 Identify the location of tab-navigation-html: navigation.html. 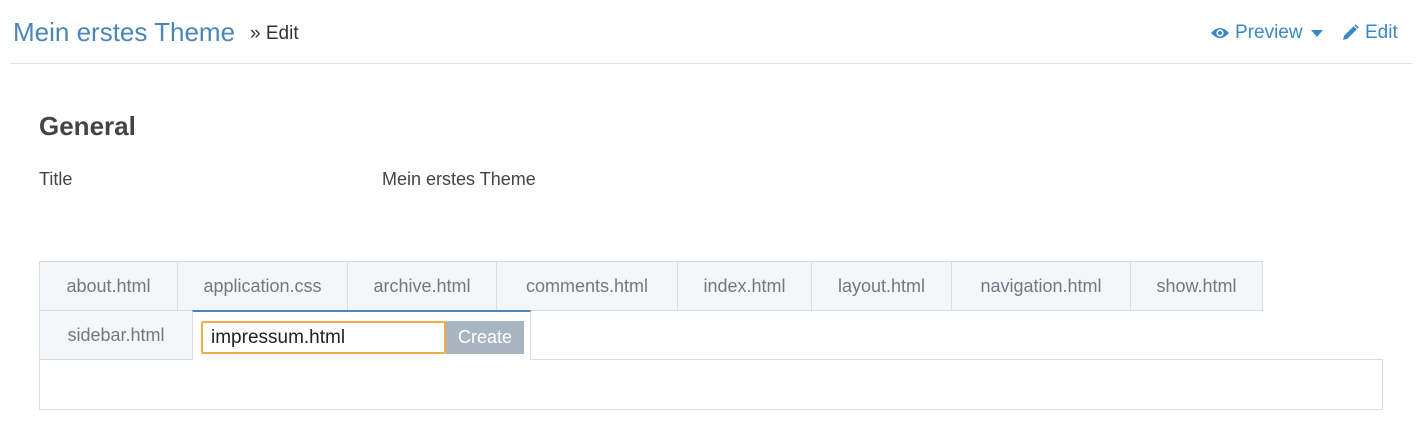
(1041, 286).